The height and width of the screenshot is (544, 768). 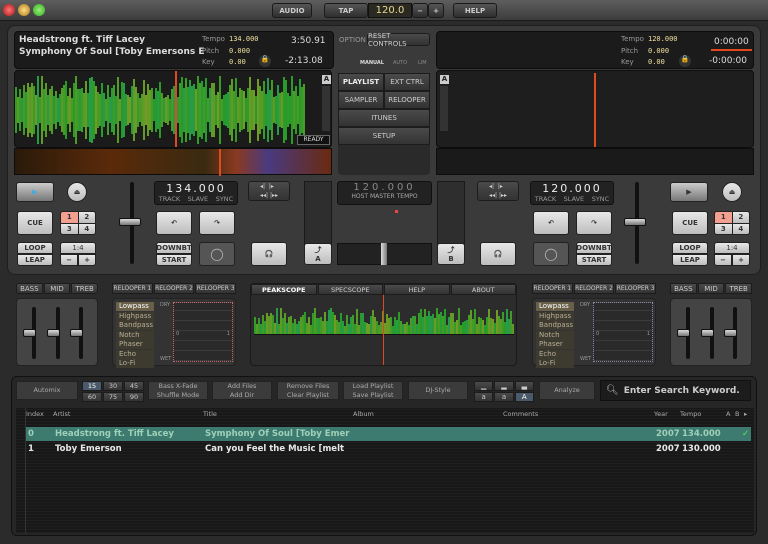 I want to click on column-album: Album, so click(x=363, y=414).